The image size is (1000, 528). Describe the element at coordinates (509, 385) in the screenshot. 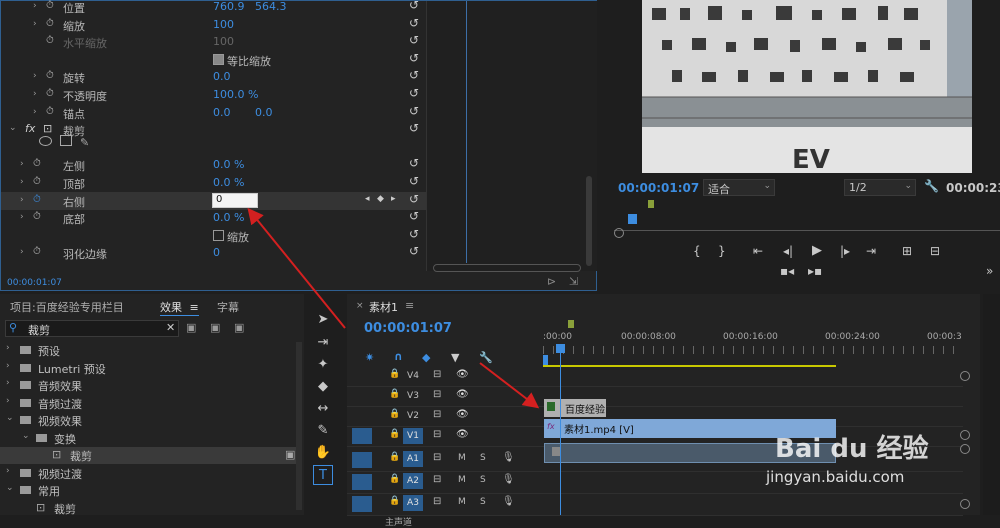

I see `arrow-to-title-clip` at that location.